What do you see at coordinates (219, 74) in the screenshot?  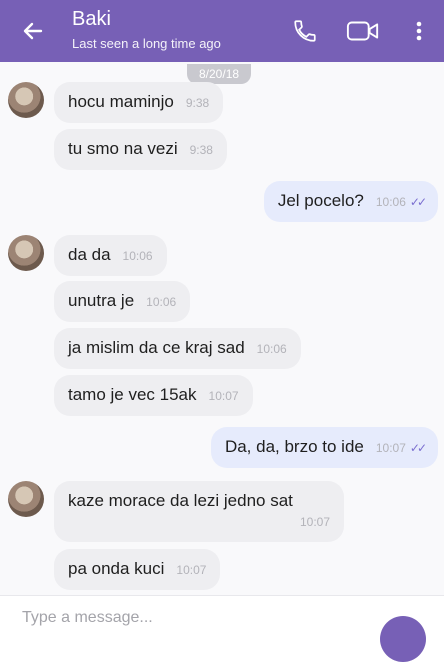 I see `date-separator: 8/20/18` at bounding box center [219, 74].